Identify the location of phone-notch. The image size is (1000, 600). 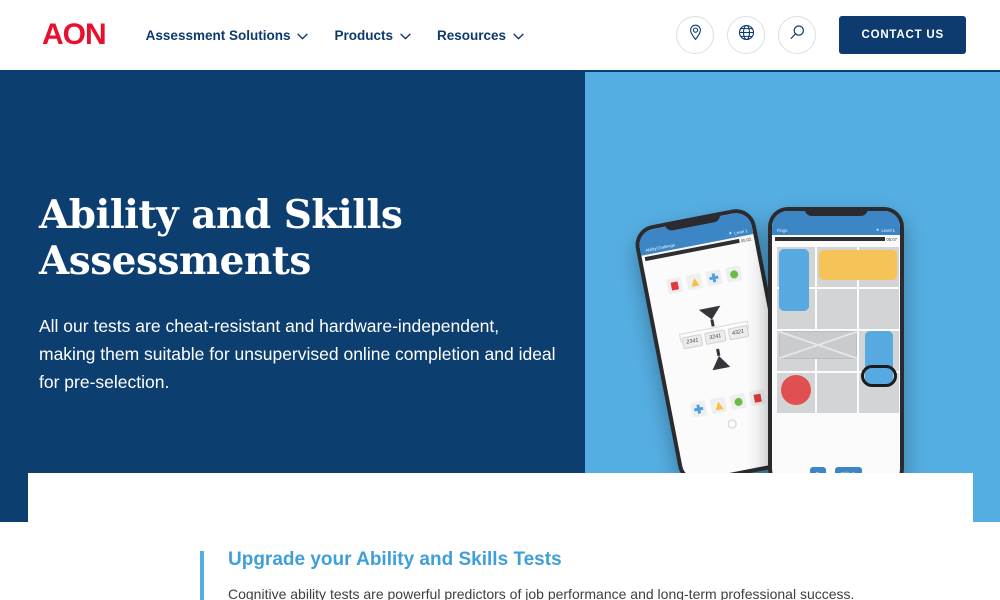
(836, 211).